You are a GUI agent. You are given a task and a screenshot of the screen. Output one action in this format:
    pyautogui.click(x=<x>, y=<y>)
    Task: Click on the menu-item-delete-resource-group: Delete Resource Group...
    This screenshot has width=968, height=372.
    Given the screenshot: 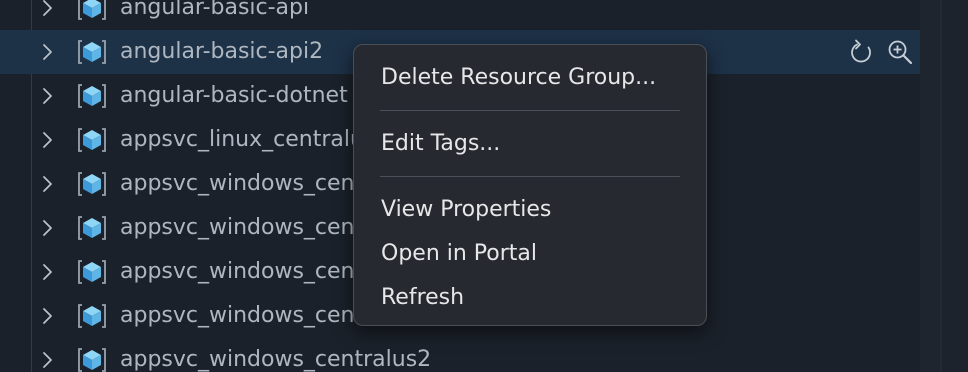 What is the action you would take?
    pyautogui.click(x=530, y=78)
    